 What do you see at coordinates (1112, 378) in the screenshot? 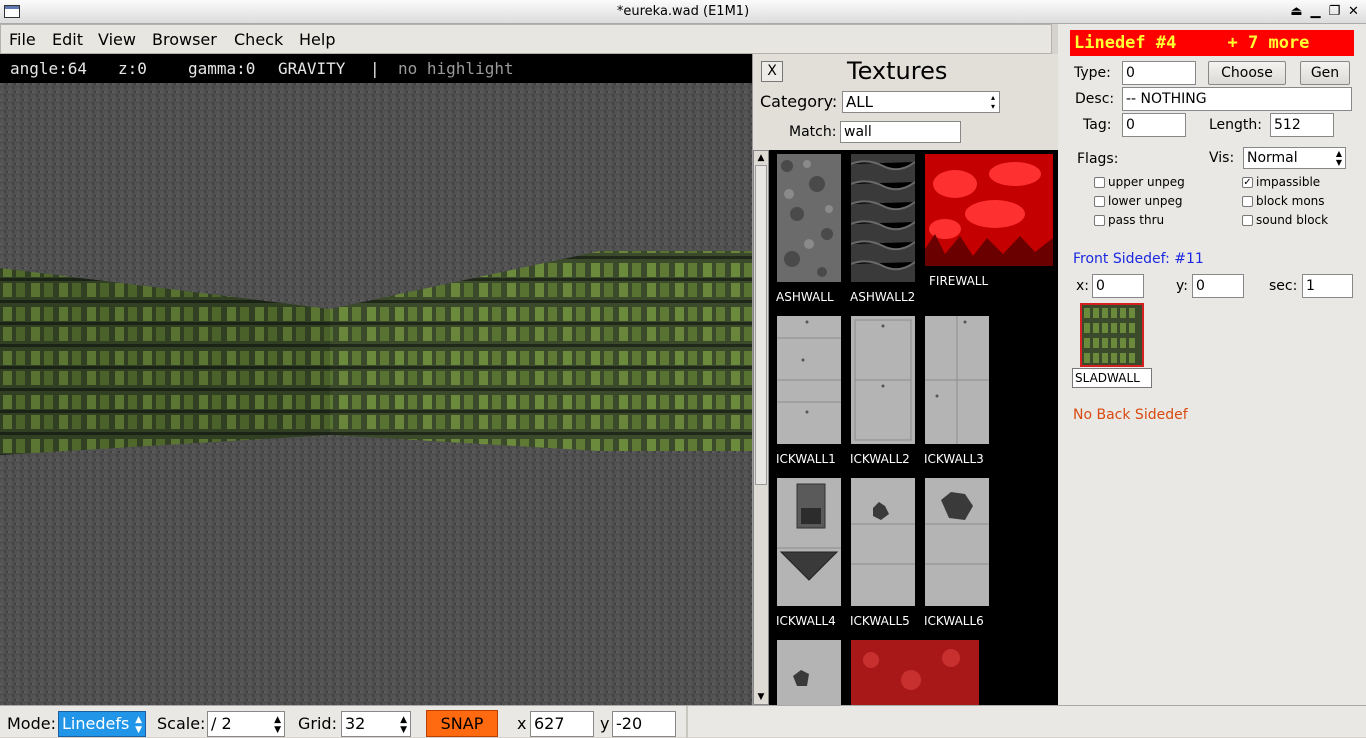
I see `sidedef-texture-name: SLADWALL` at bounding box center [1112, 378].